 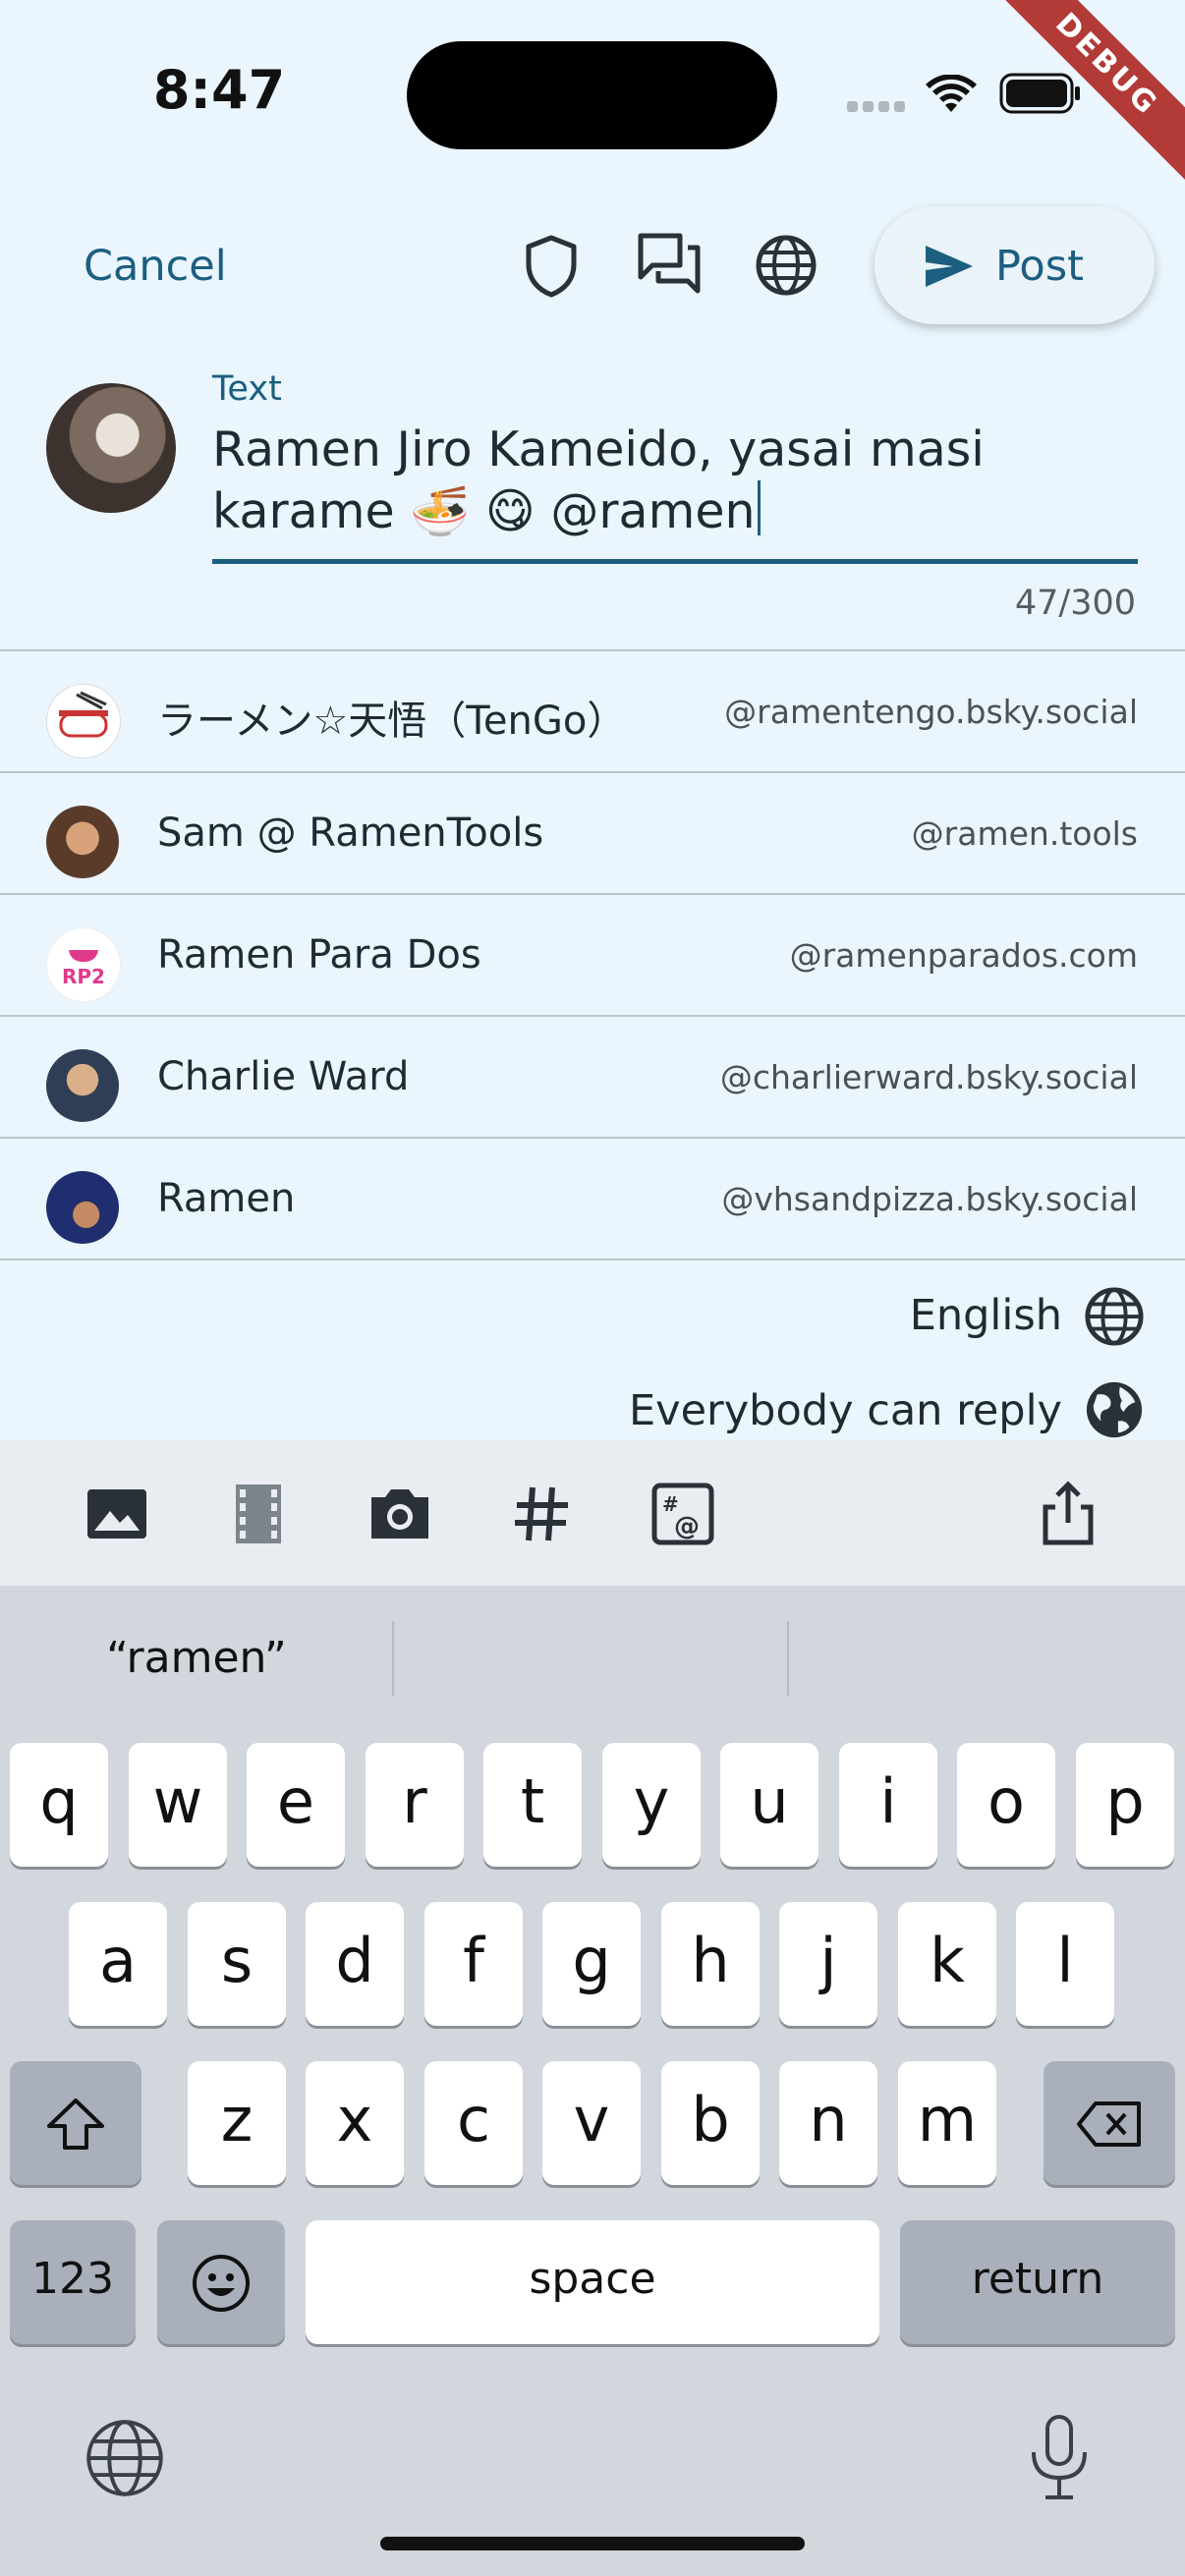 I want to click on key-e: e, so click(x=296, y=1805).